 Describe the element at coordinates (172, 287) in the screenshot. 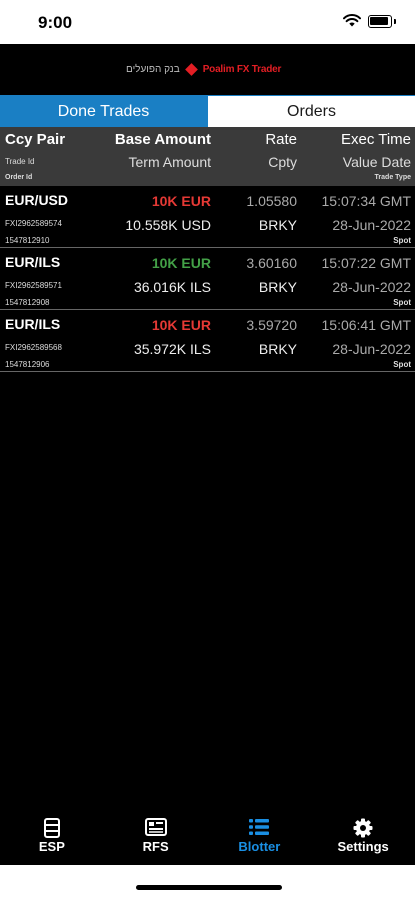

I see `trade-term-amount: 36.016K ILS` at that location.